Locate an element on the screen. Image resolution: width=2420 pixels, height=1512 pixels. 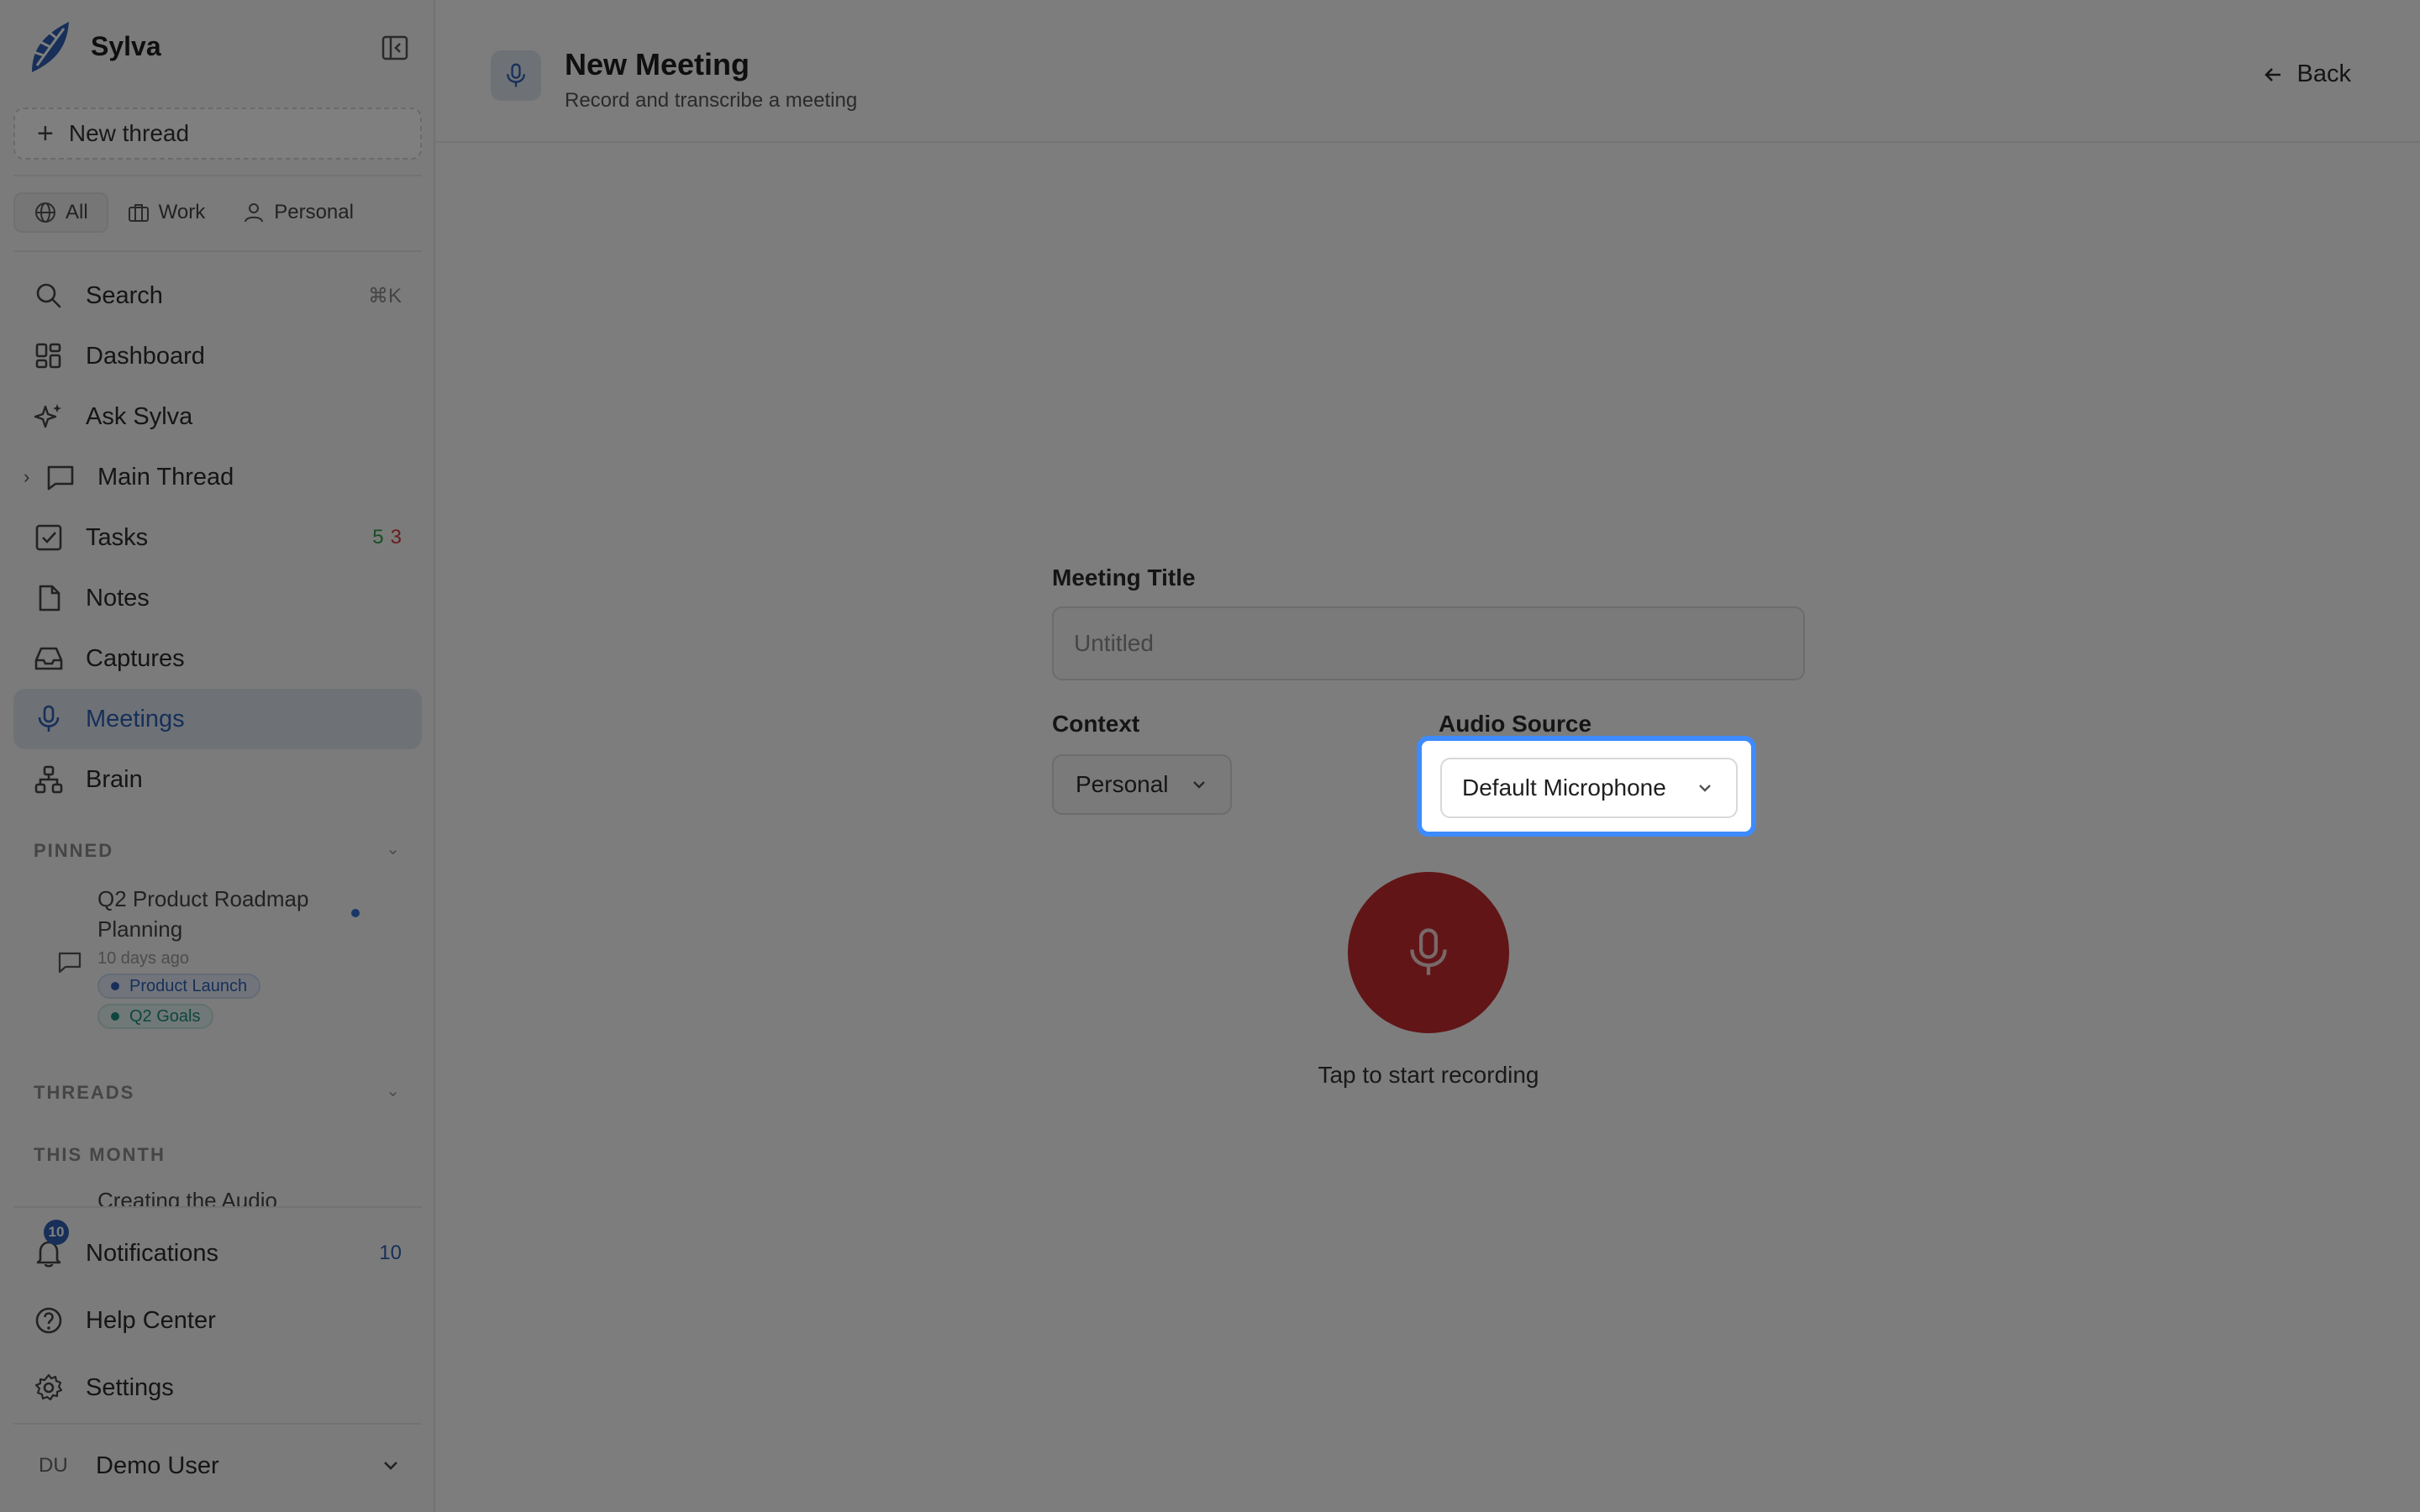
audio-source-highlight: Default Microphone is located at coordinates (1587, 786).